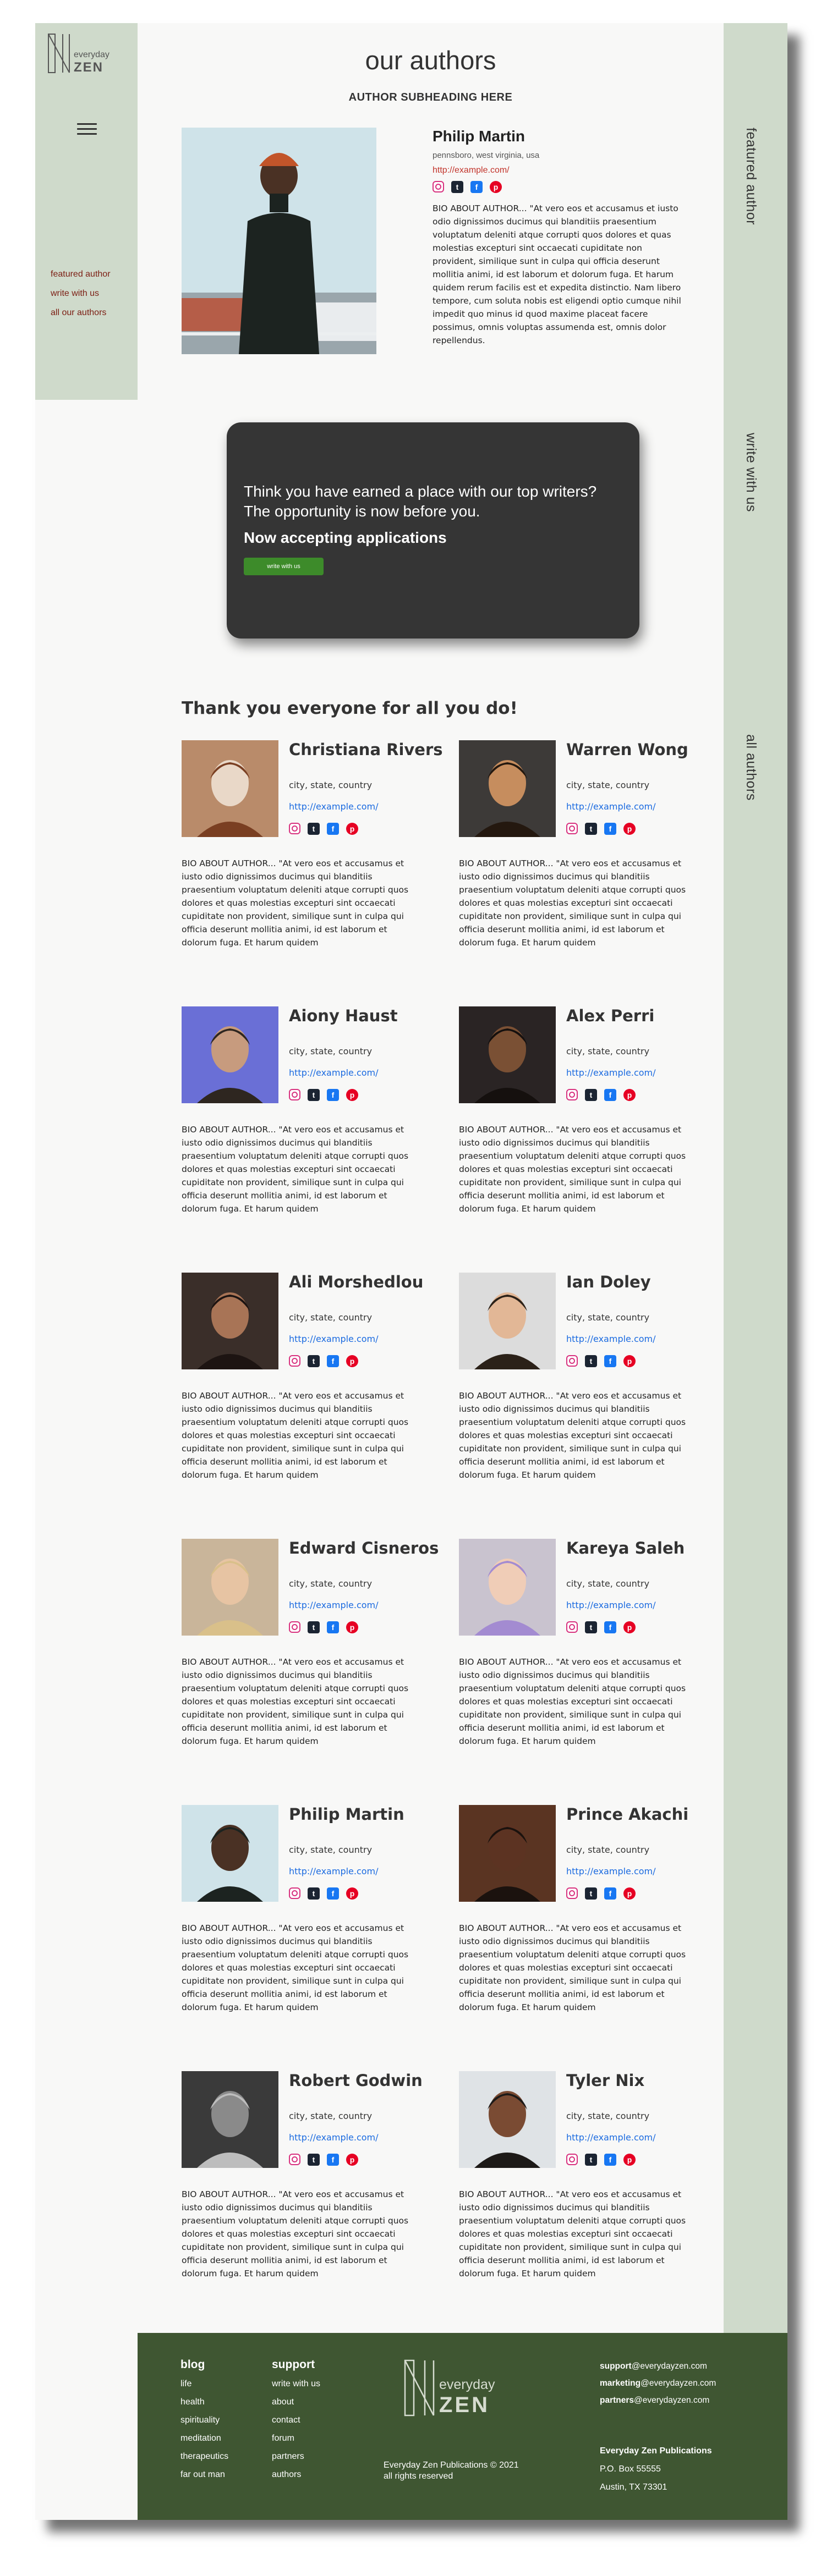 Image resolution: width=832 pixels, height=2576 pixels. What do you see at coordinates (323, 1893) in the screenshot?
I see `author-social: t f p` at bounding box center [323, 1893].